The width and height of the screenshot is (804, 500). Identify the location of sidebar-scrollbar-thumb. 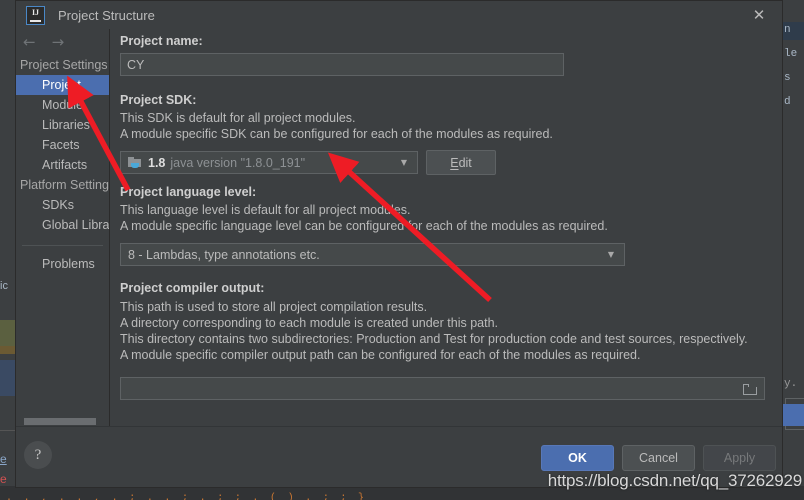
(60, 421).